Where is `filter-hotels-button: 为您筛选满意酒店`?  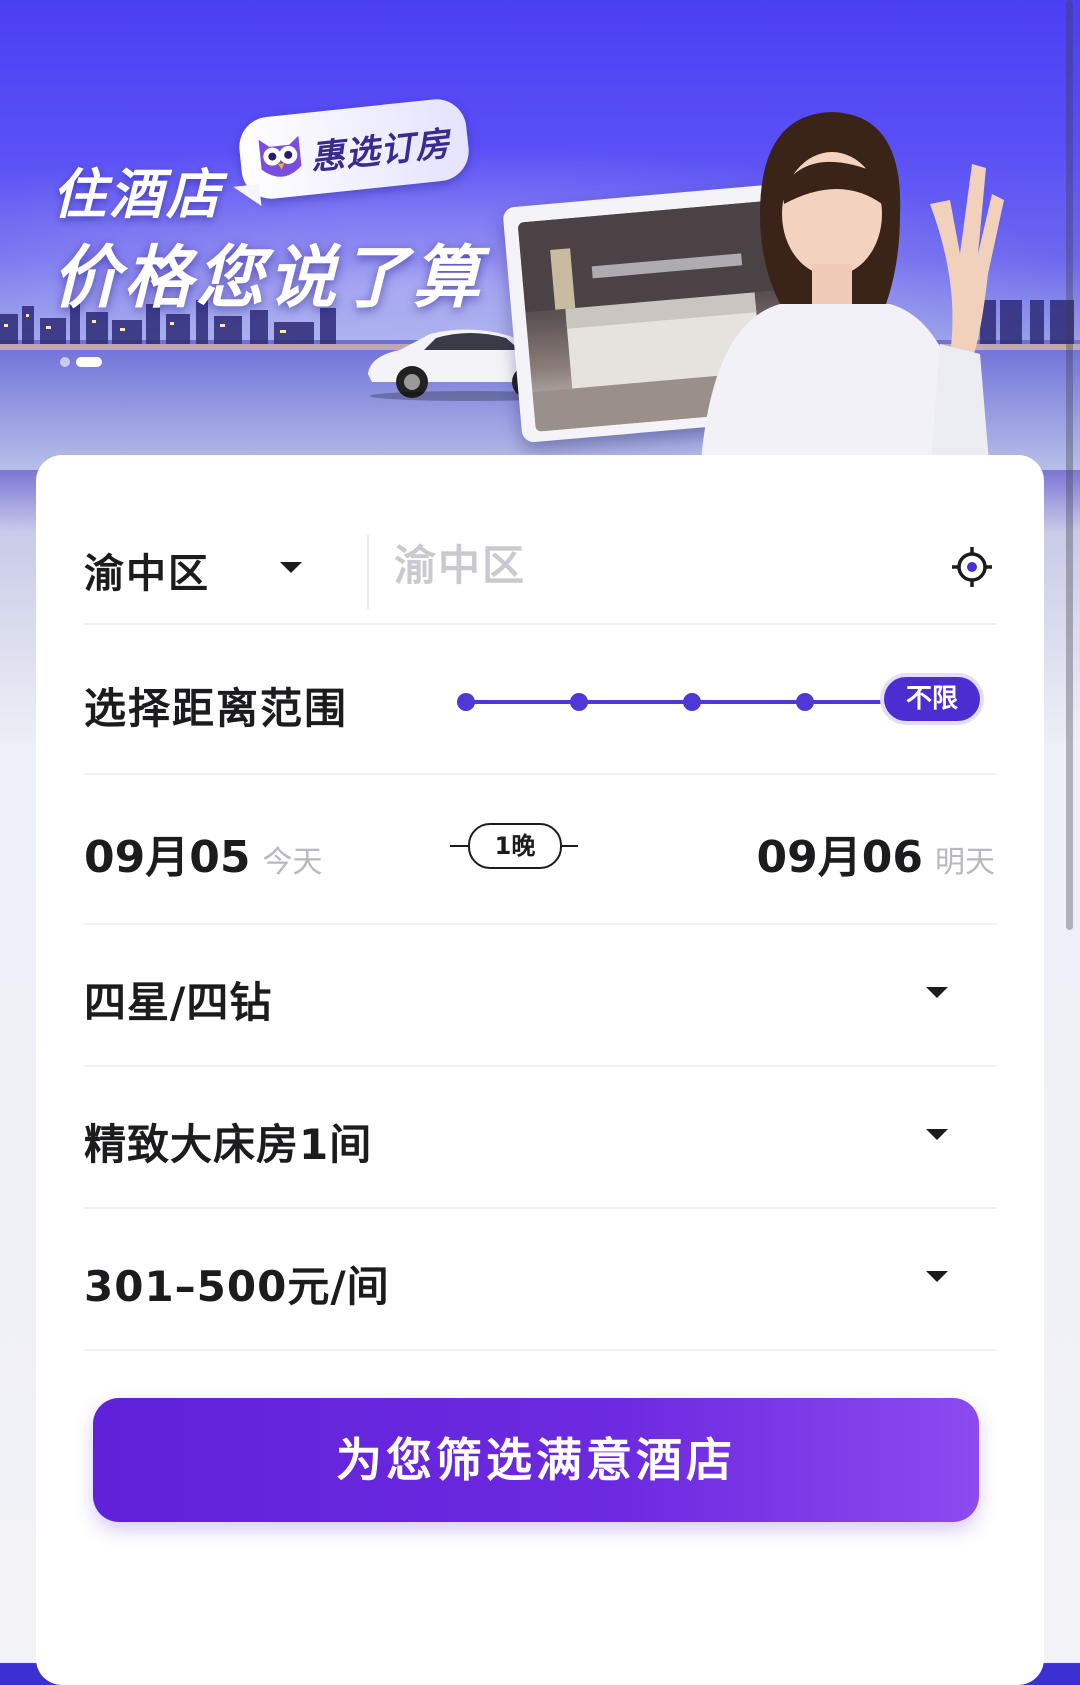
filter-hotels-button: 为您筛选满意酒店 is located at coordinates (536, 1460).